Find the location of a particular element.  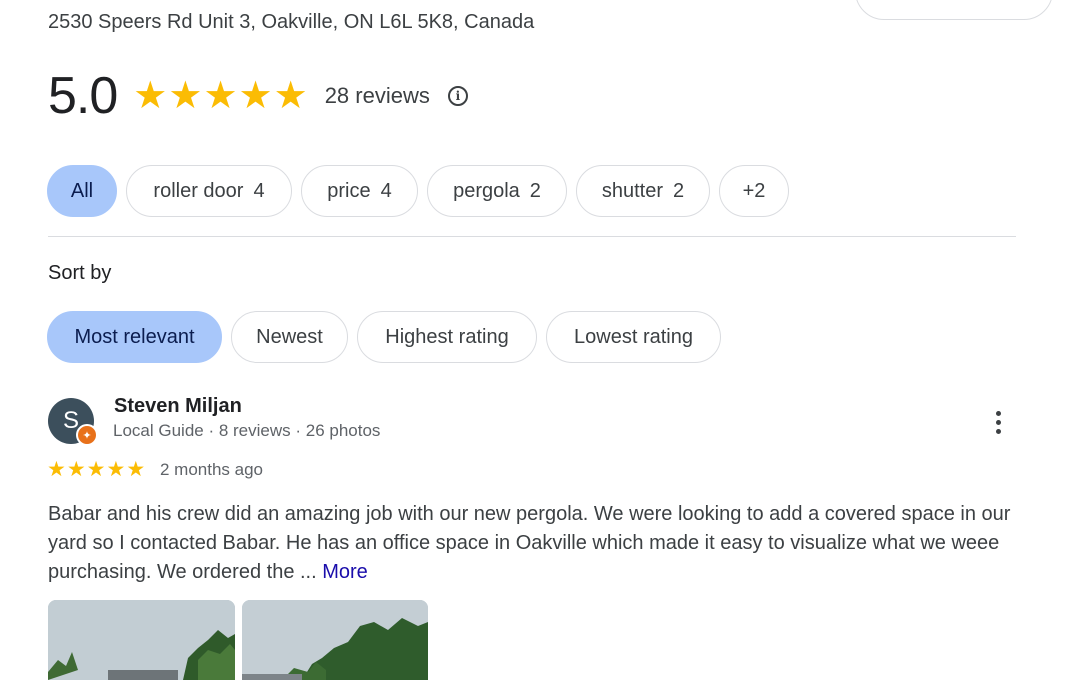

topic-chip-all: All is located at coordinates (82, 191).